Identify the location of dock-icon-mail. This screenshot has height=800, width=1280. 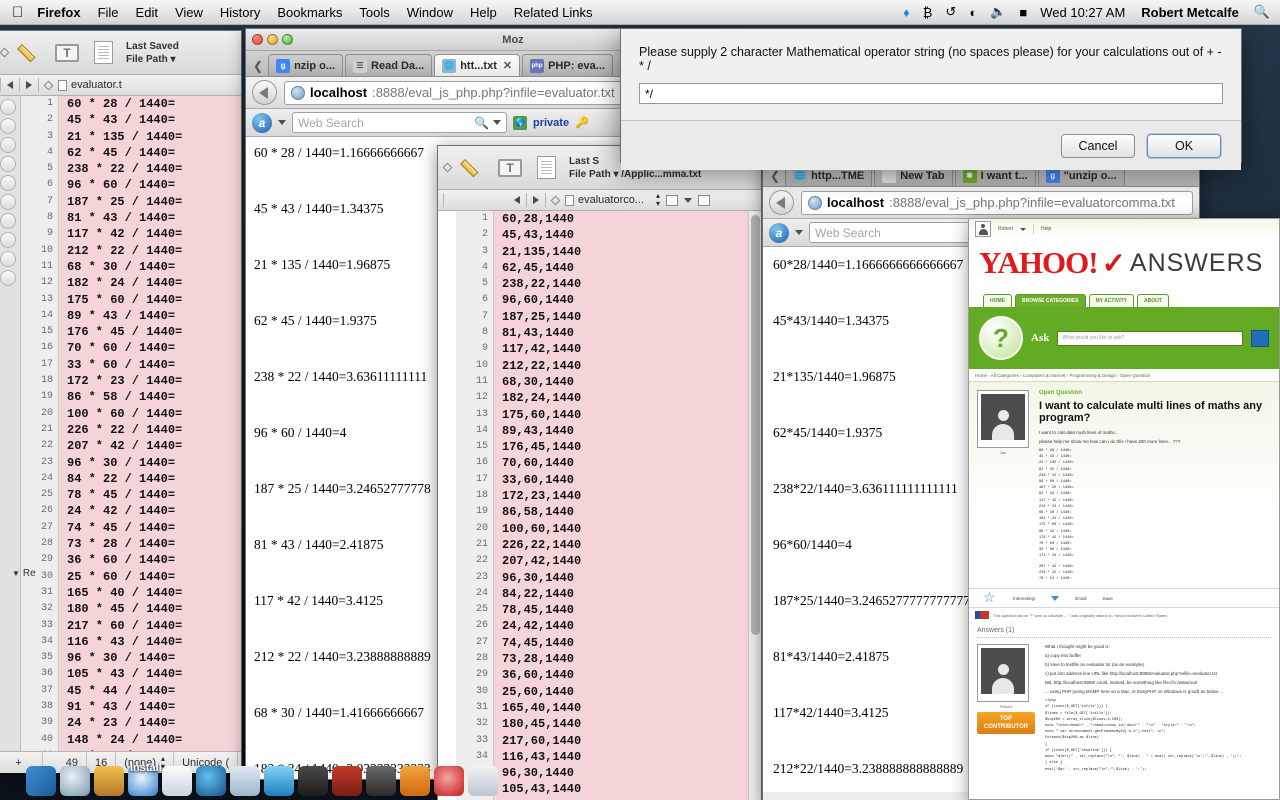
(279, 781).